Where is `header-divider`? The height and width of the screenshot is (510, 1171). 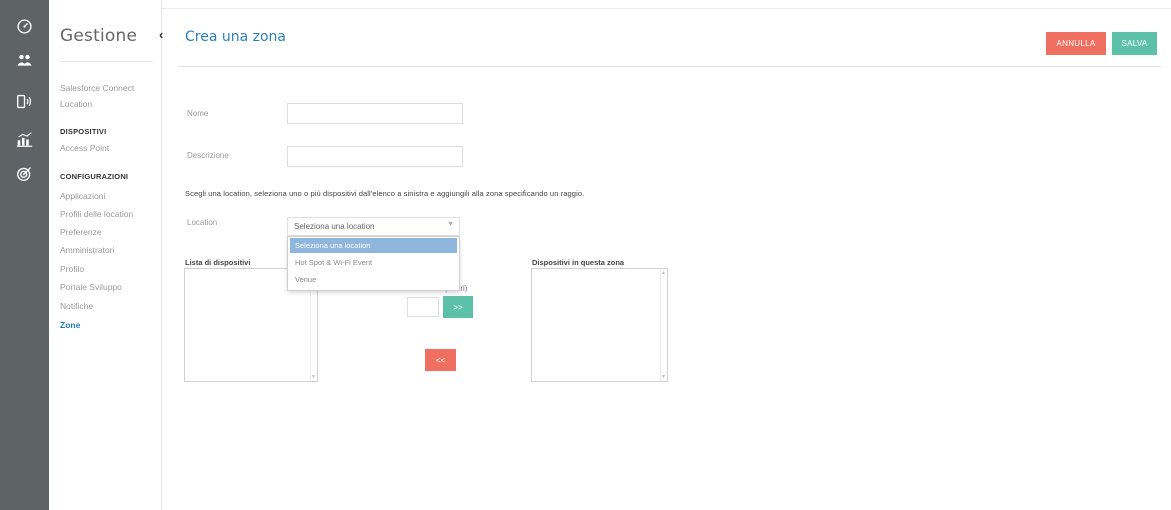
header-divider is located at coordinates (669, 66).